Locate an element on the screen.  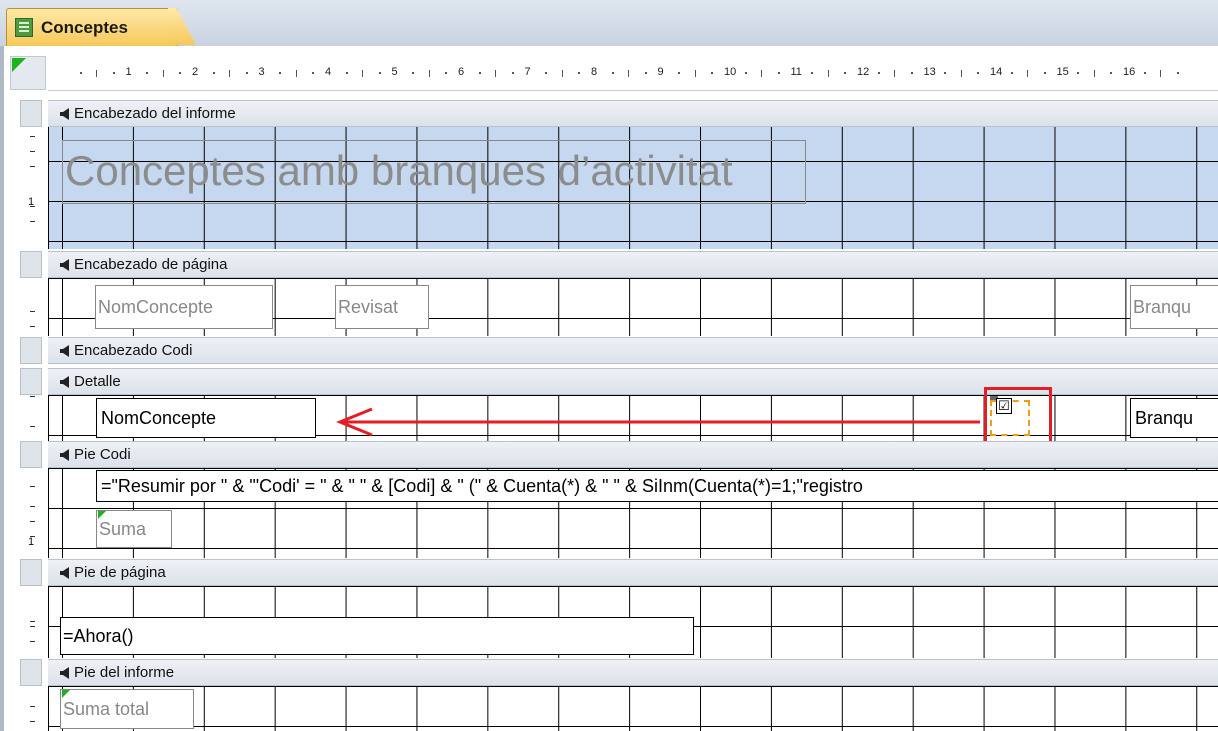
ruler-number: 2 is located at coordinates (195, 72).